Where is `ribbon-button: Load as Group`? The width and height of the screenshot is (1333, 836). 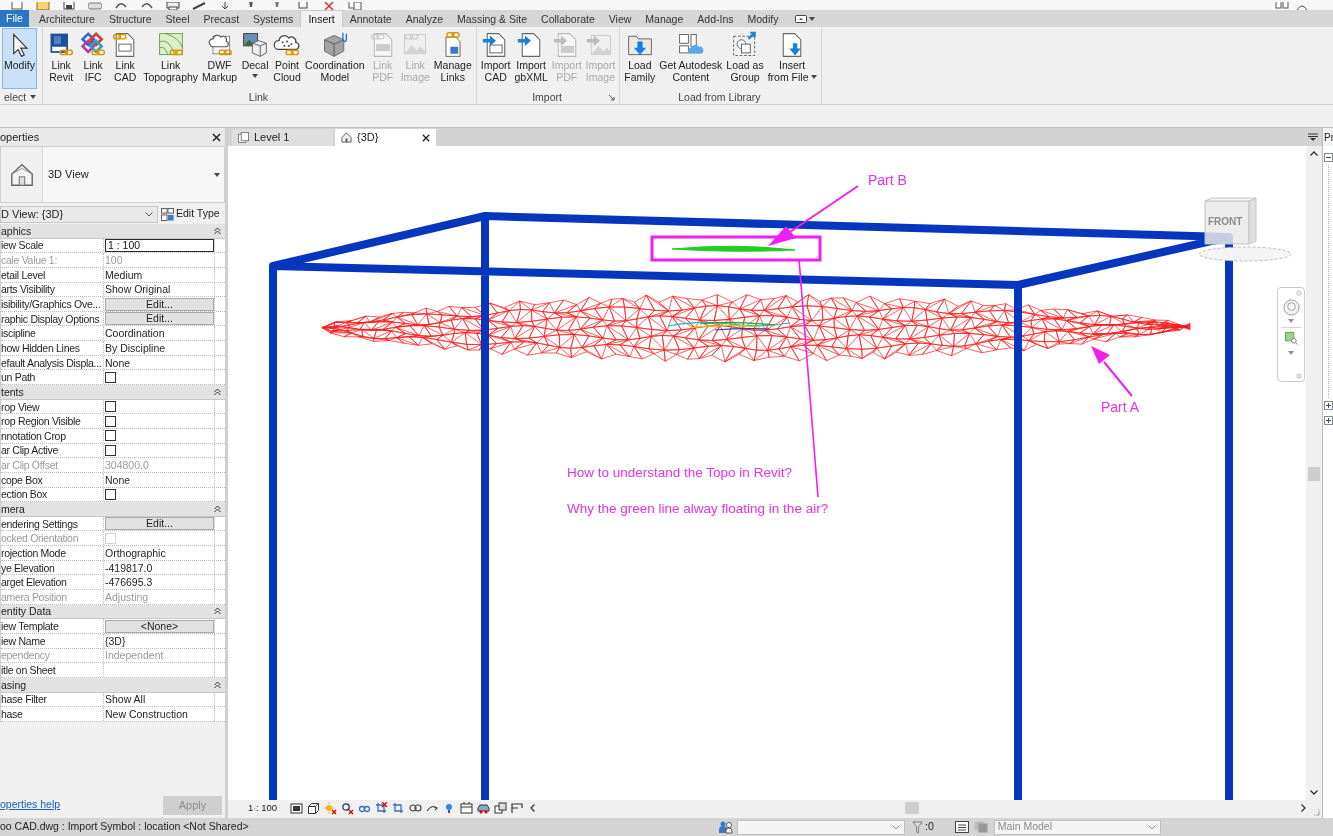 ribbon-button: Load as Group is located at coordinates (745, 58).